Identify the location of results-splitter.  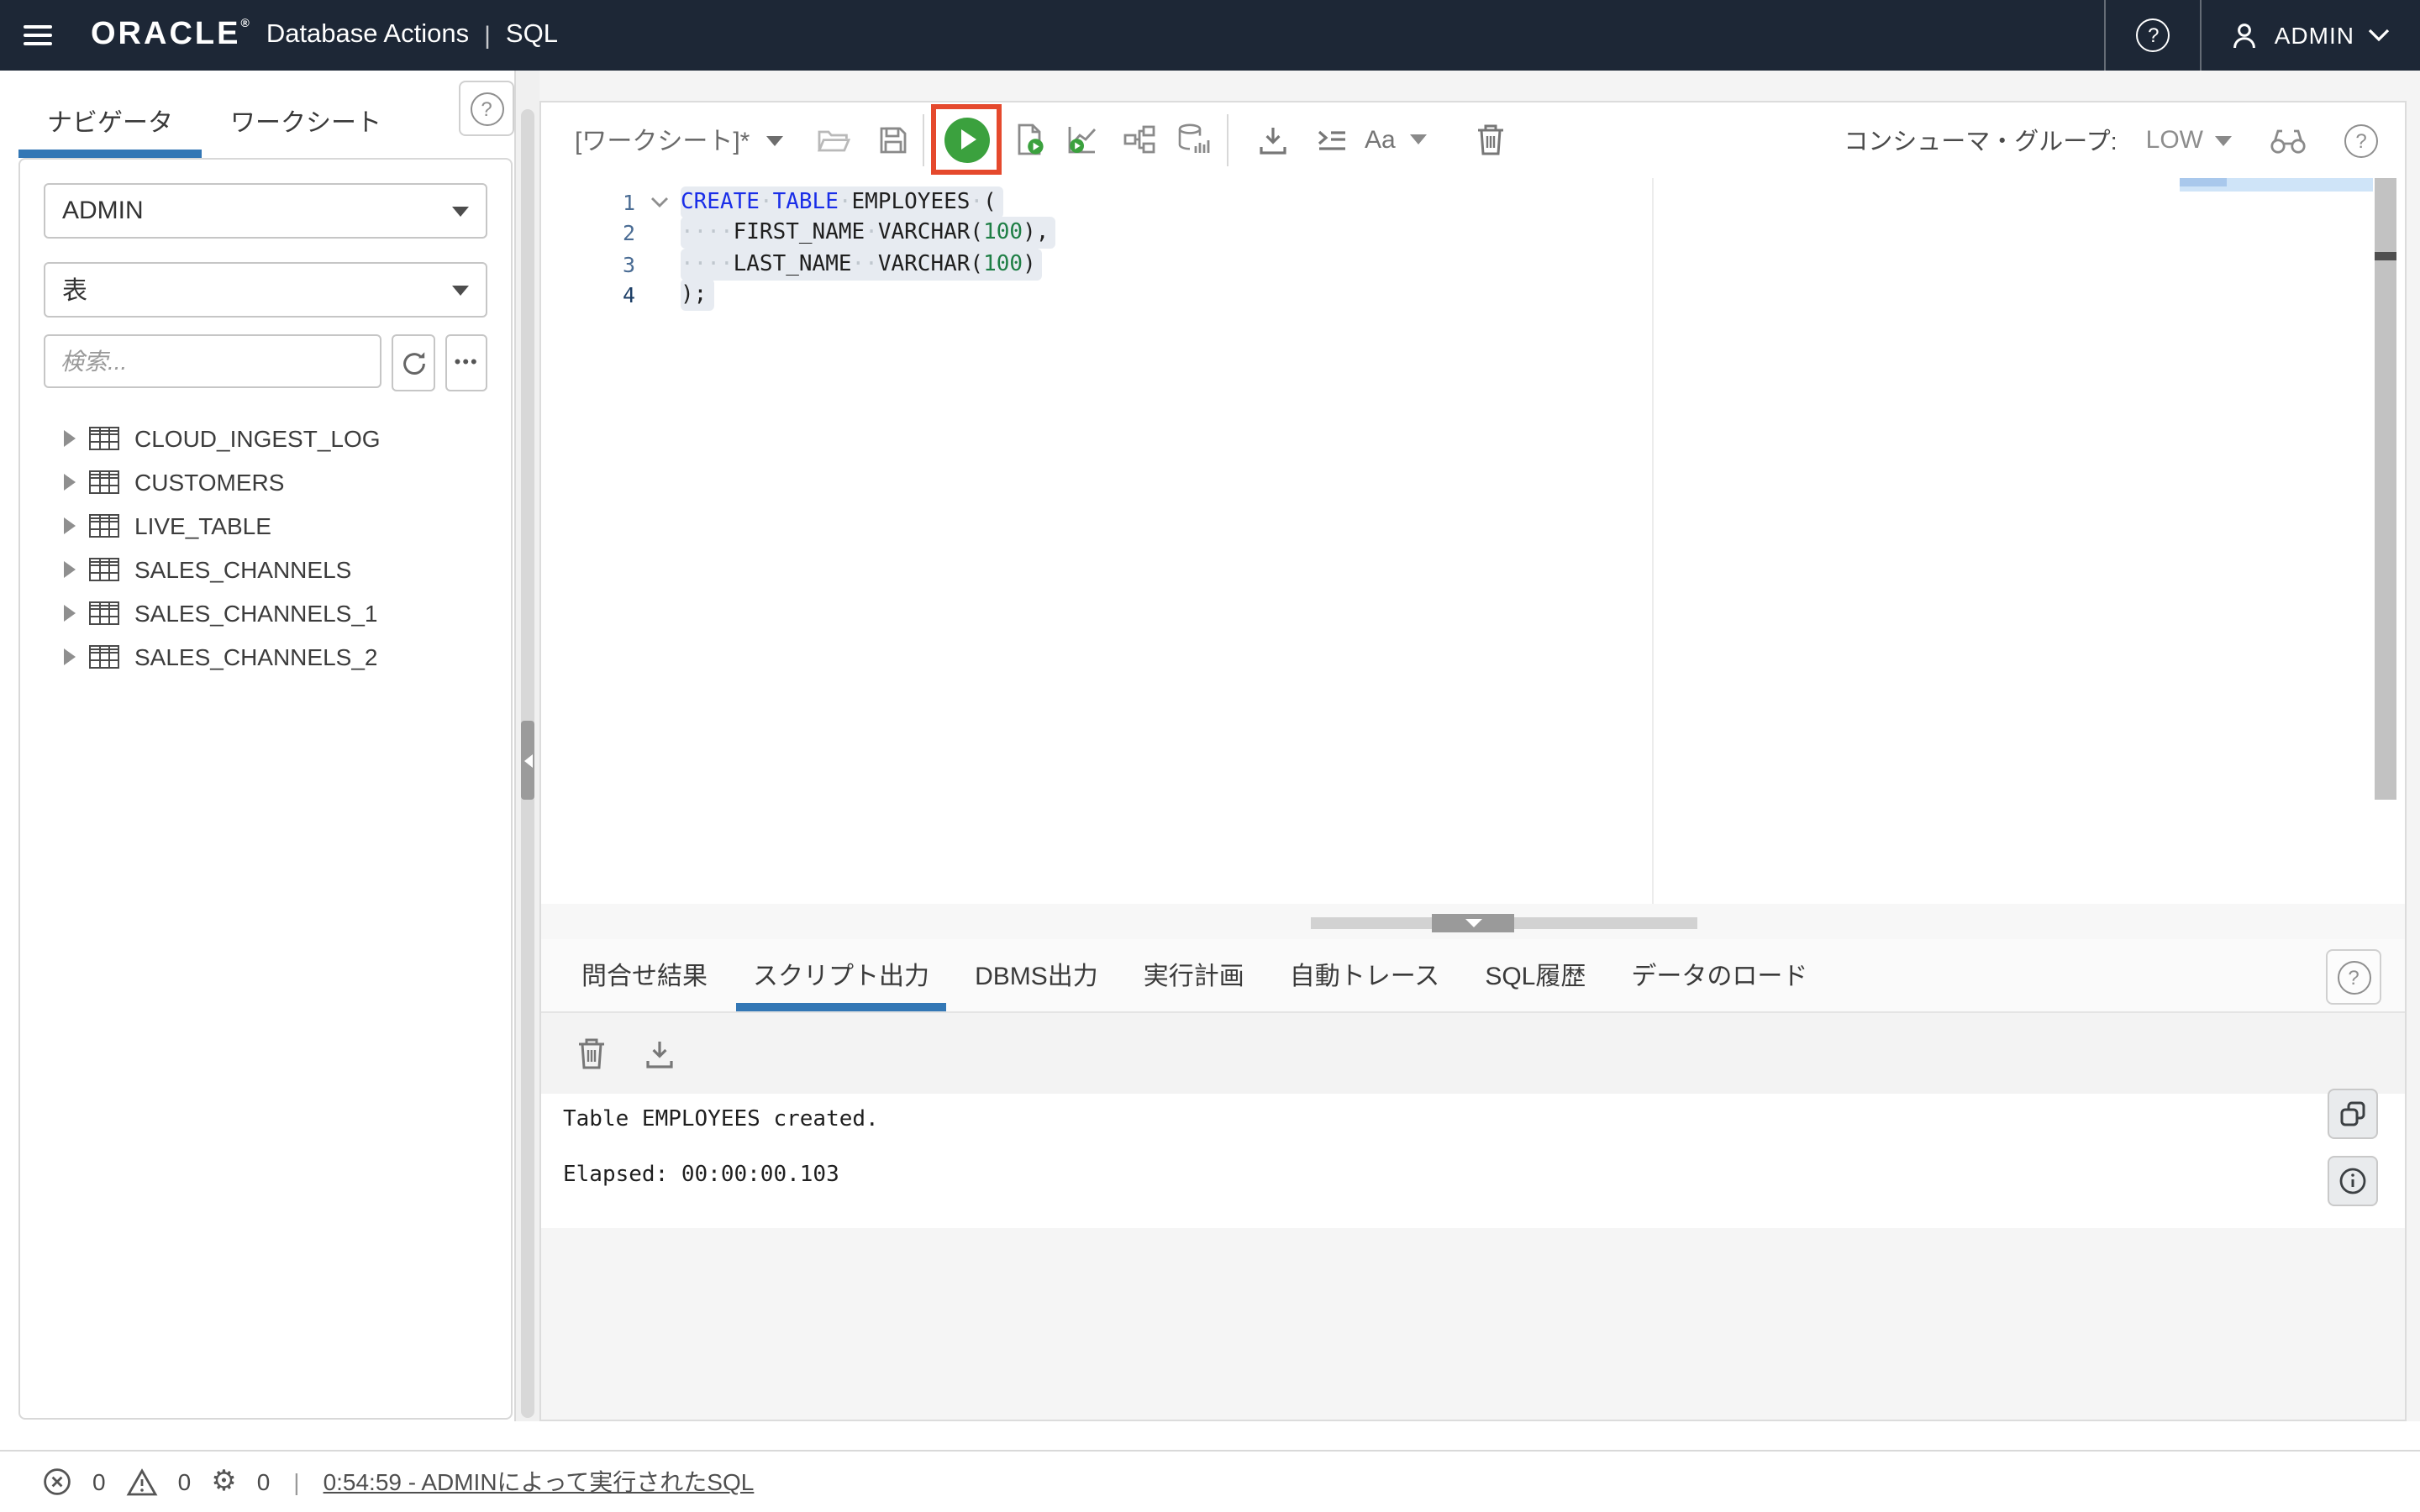
(1473, 921).